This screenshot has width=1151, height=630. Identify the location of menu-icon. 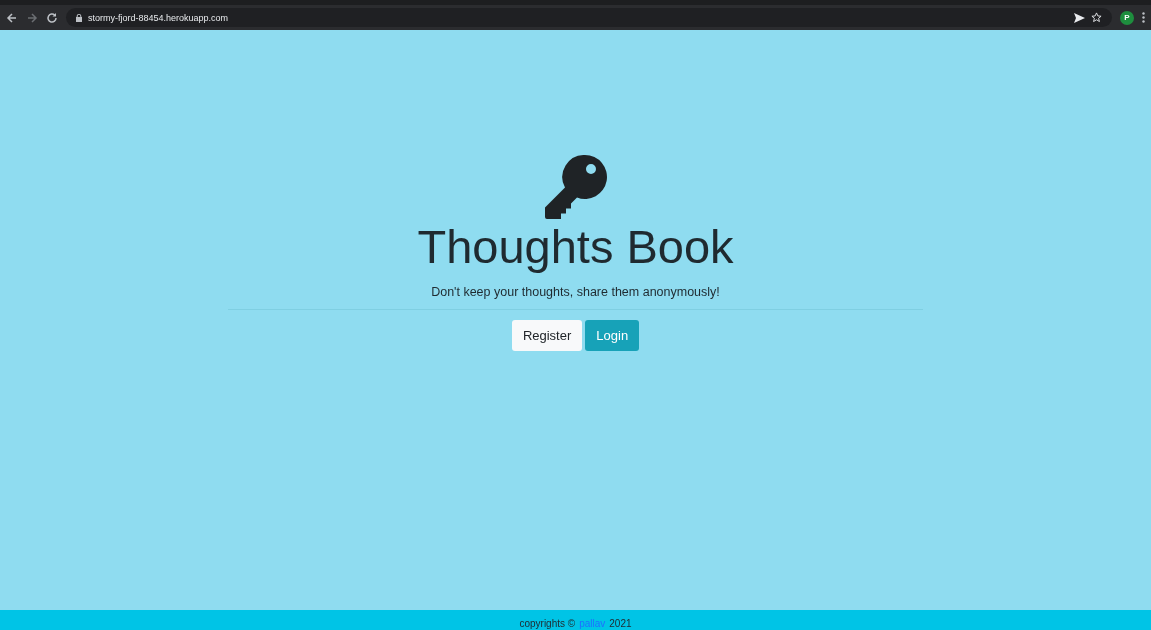
(1143, 17).